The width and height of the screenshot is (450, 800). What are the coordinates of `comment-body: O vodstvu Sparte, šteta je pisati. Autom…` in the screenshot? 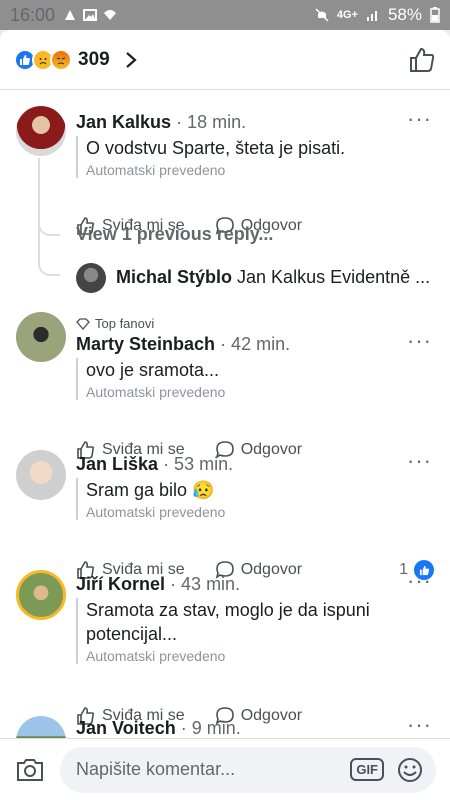 It's located at (210, 157).